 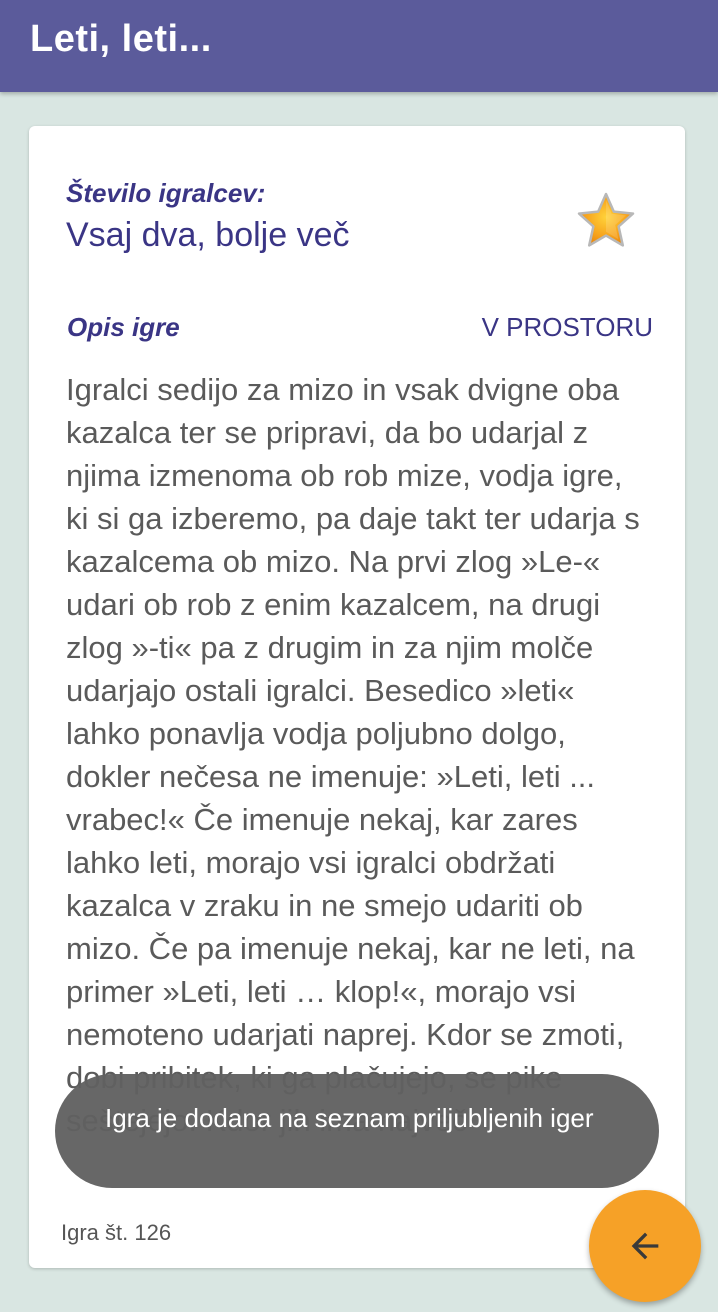 What do you see at coordinates (166, 193) in the screenshot?
I see `players-label: Število igralcev:` at bounding box center [166, 193].